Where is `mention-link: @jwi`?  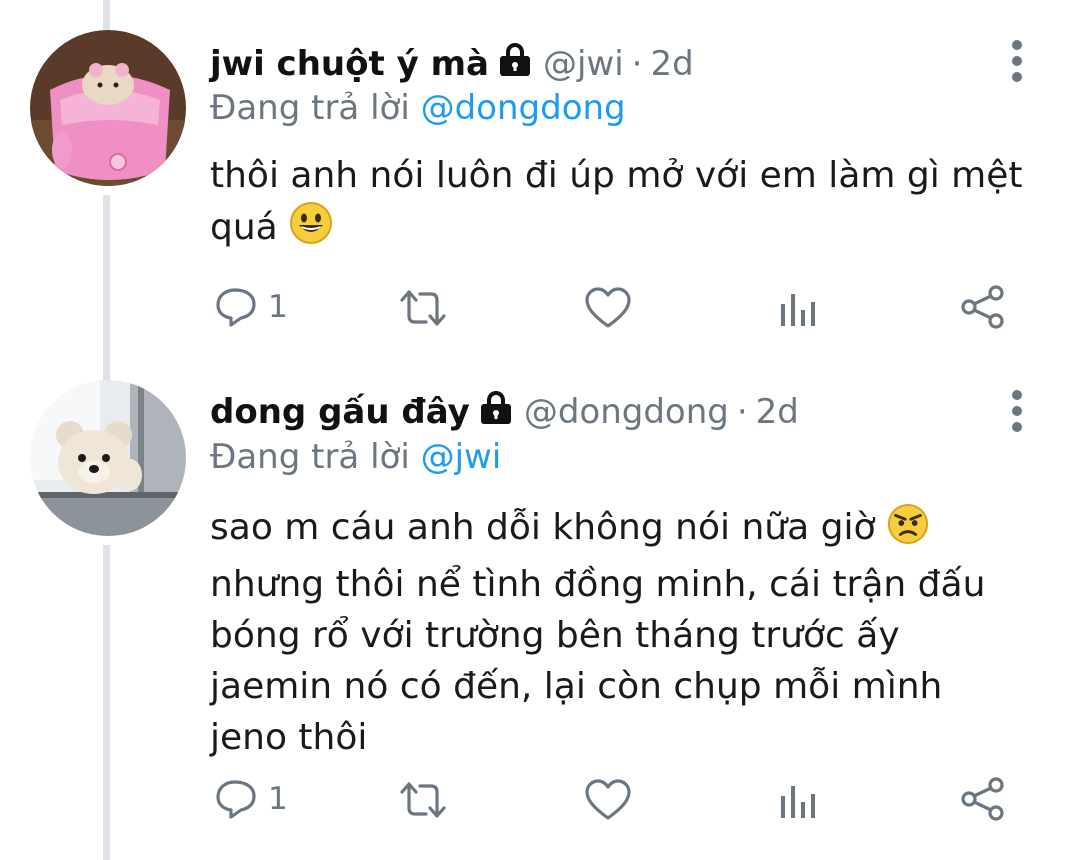 mention-link: @jwi is located at coordinates (461, 457).